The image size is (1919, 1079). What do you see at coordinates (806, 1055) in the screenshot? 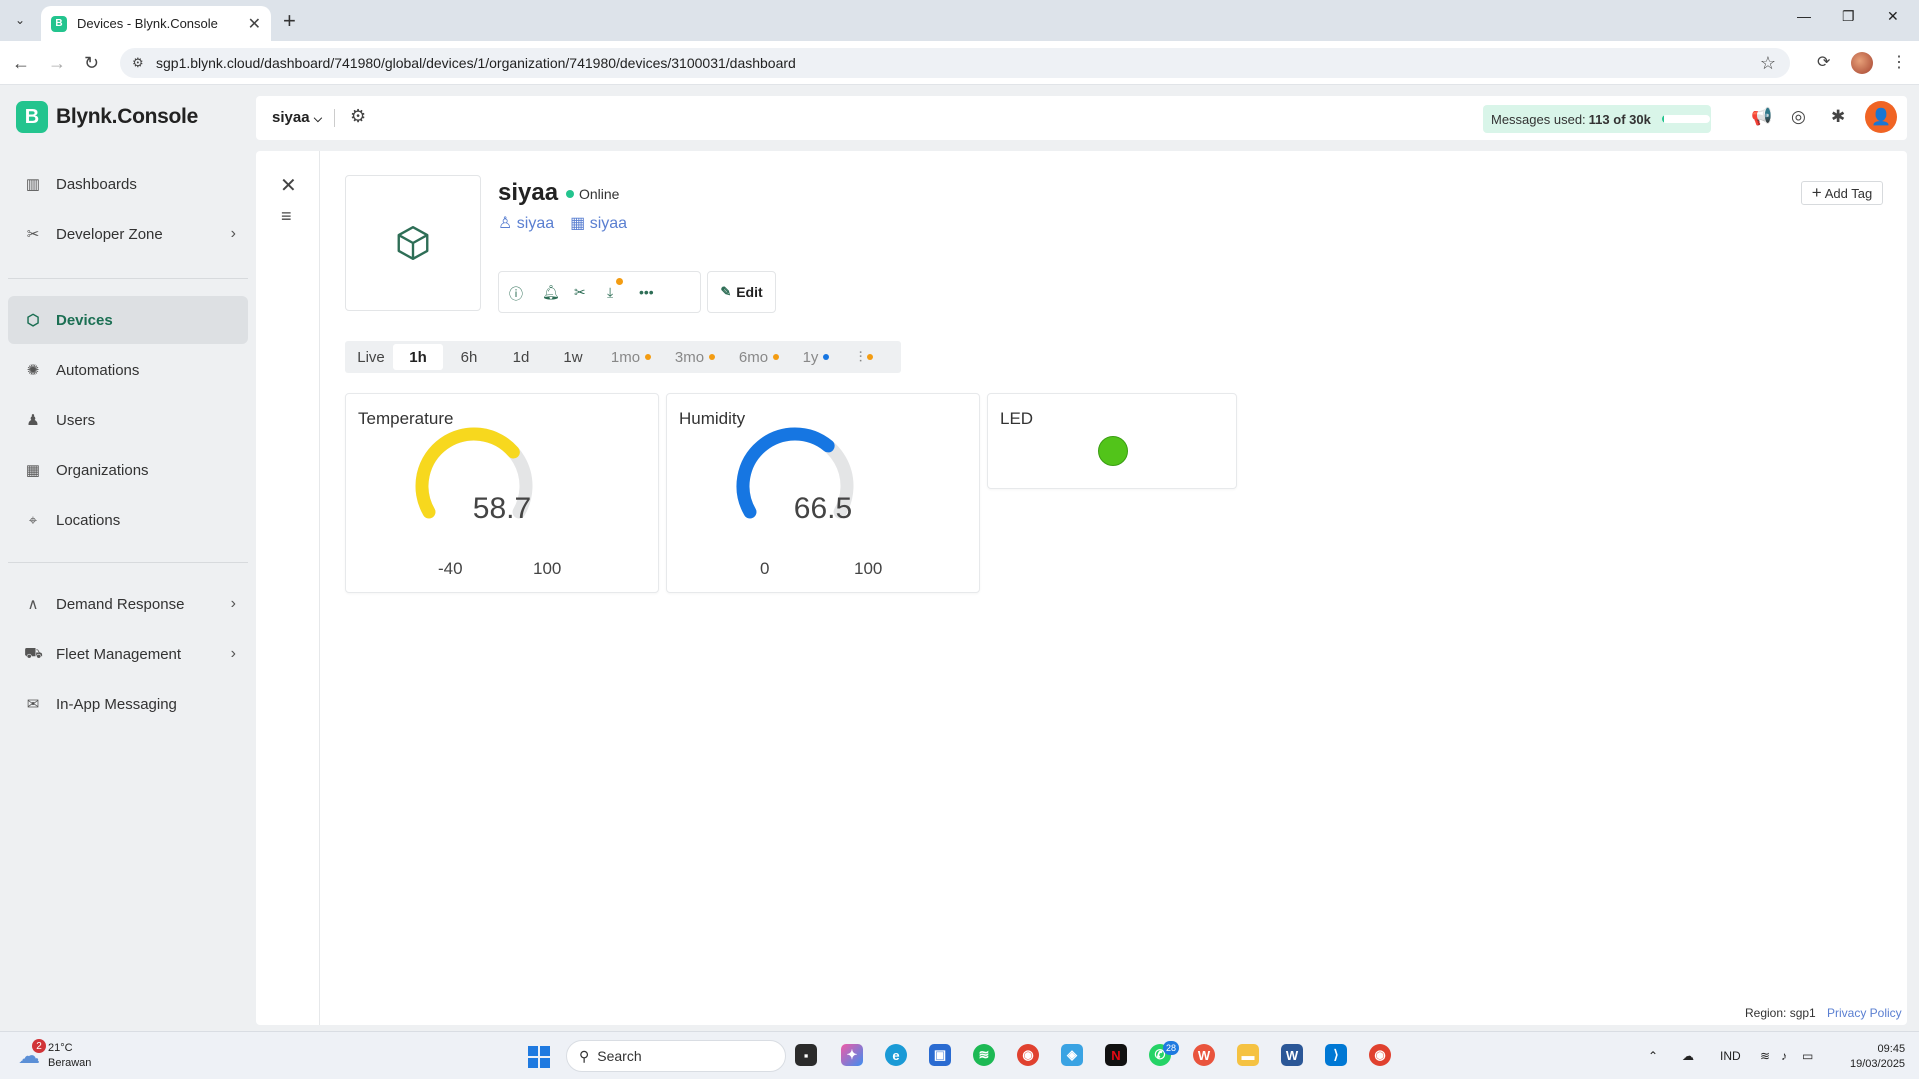
I see `task-view-icon: ▪` at bounding box center [806, 1055].